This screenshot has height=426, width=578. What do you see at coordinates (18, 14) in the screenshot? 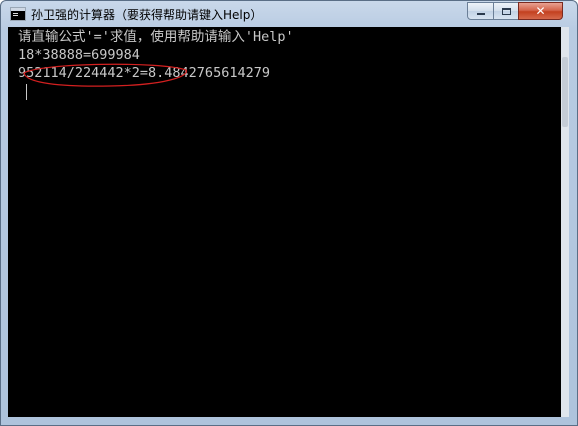
I see `console-app-icon` at bounding box center [18, 14].